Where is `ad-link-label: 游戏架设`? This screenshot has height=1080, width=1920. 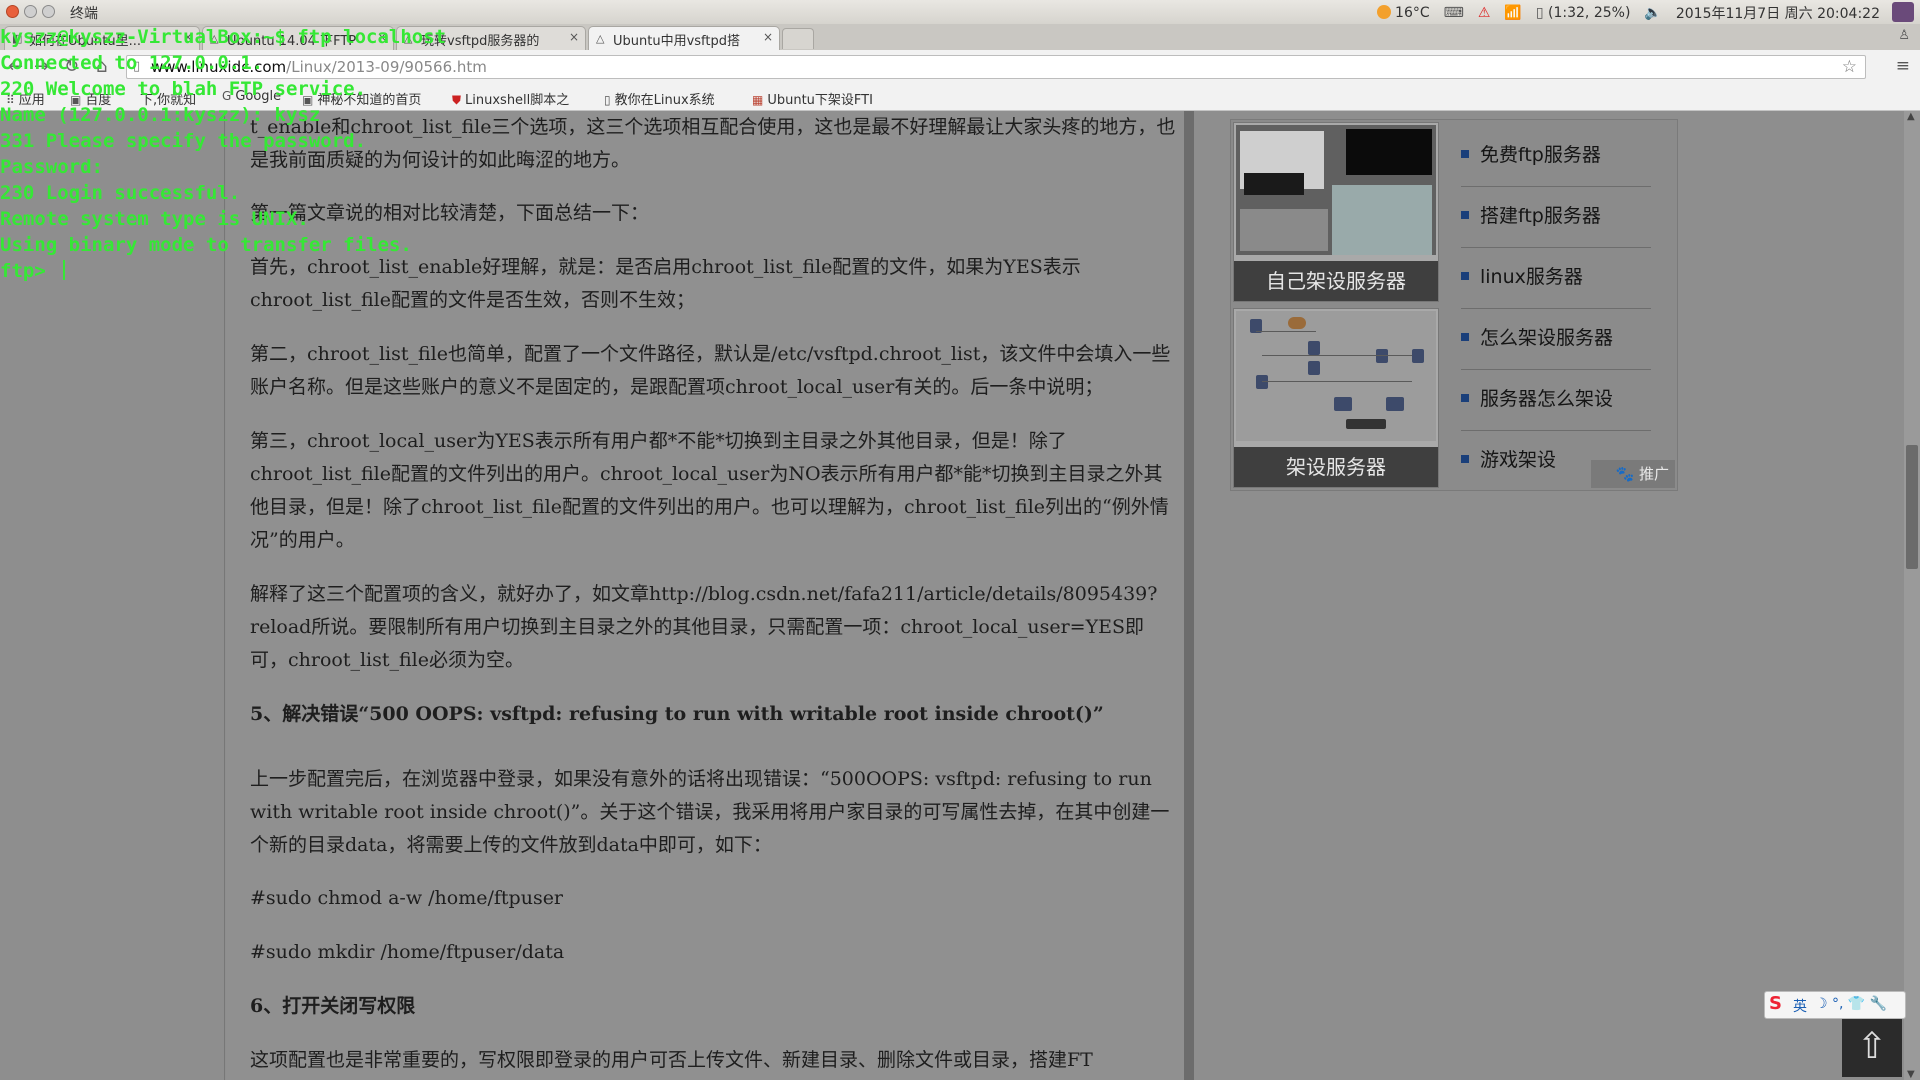
ad-link-label: 游戏架设 is located at coordinates (1518, 460).